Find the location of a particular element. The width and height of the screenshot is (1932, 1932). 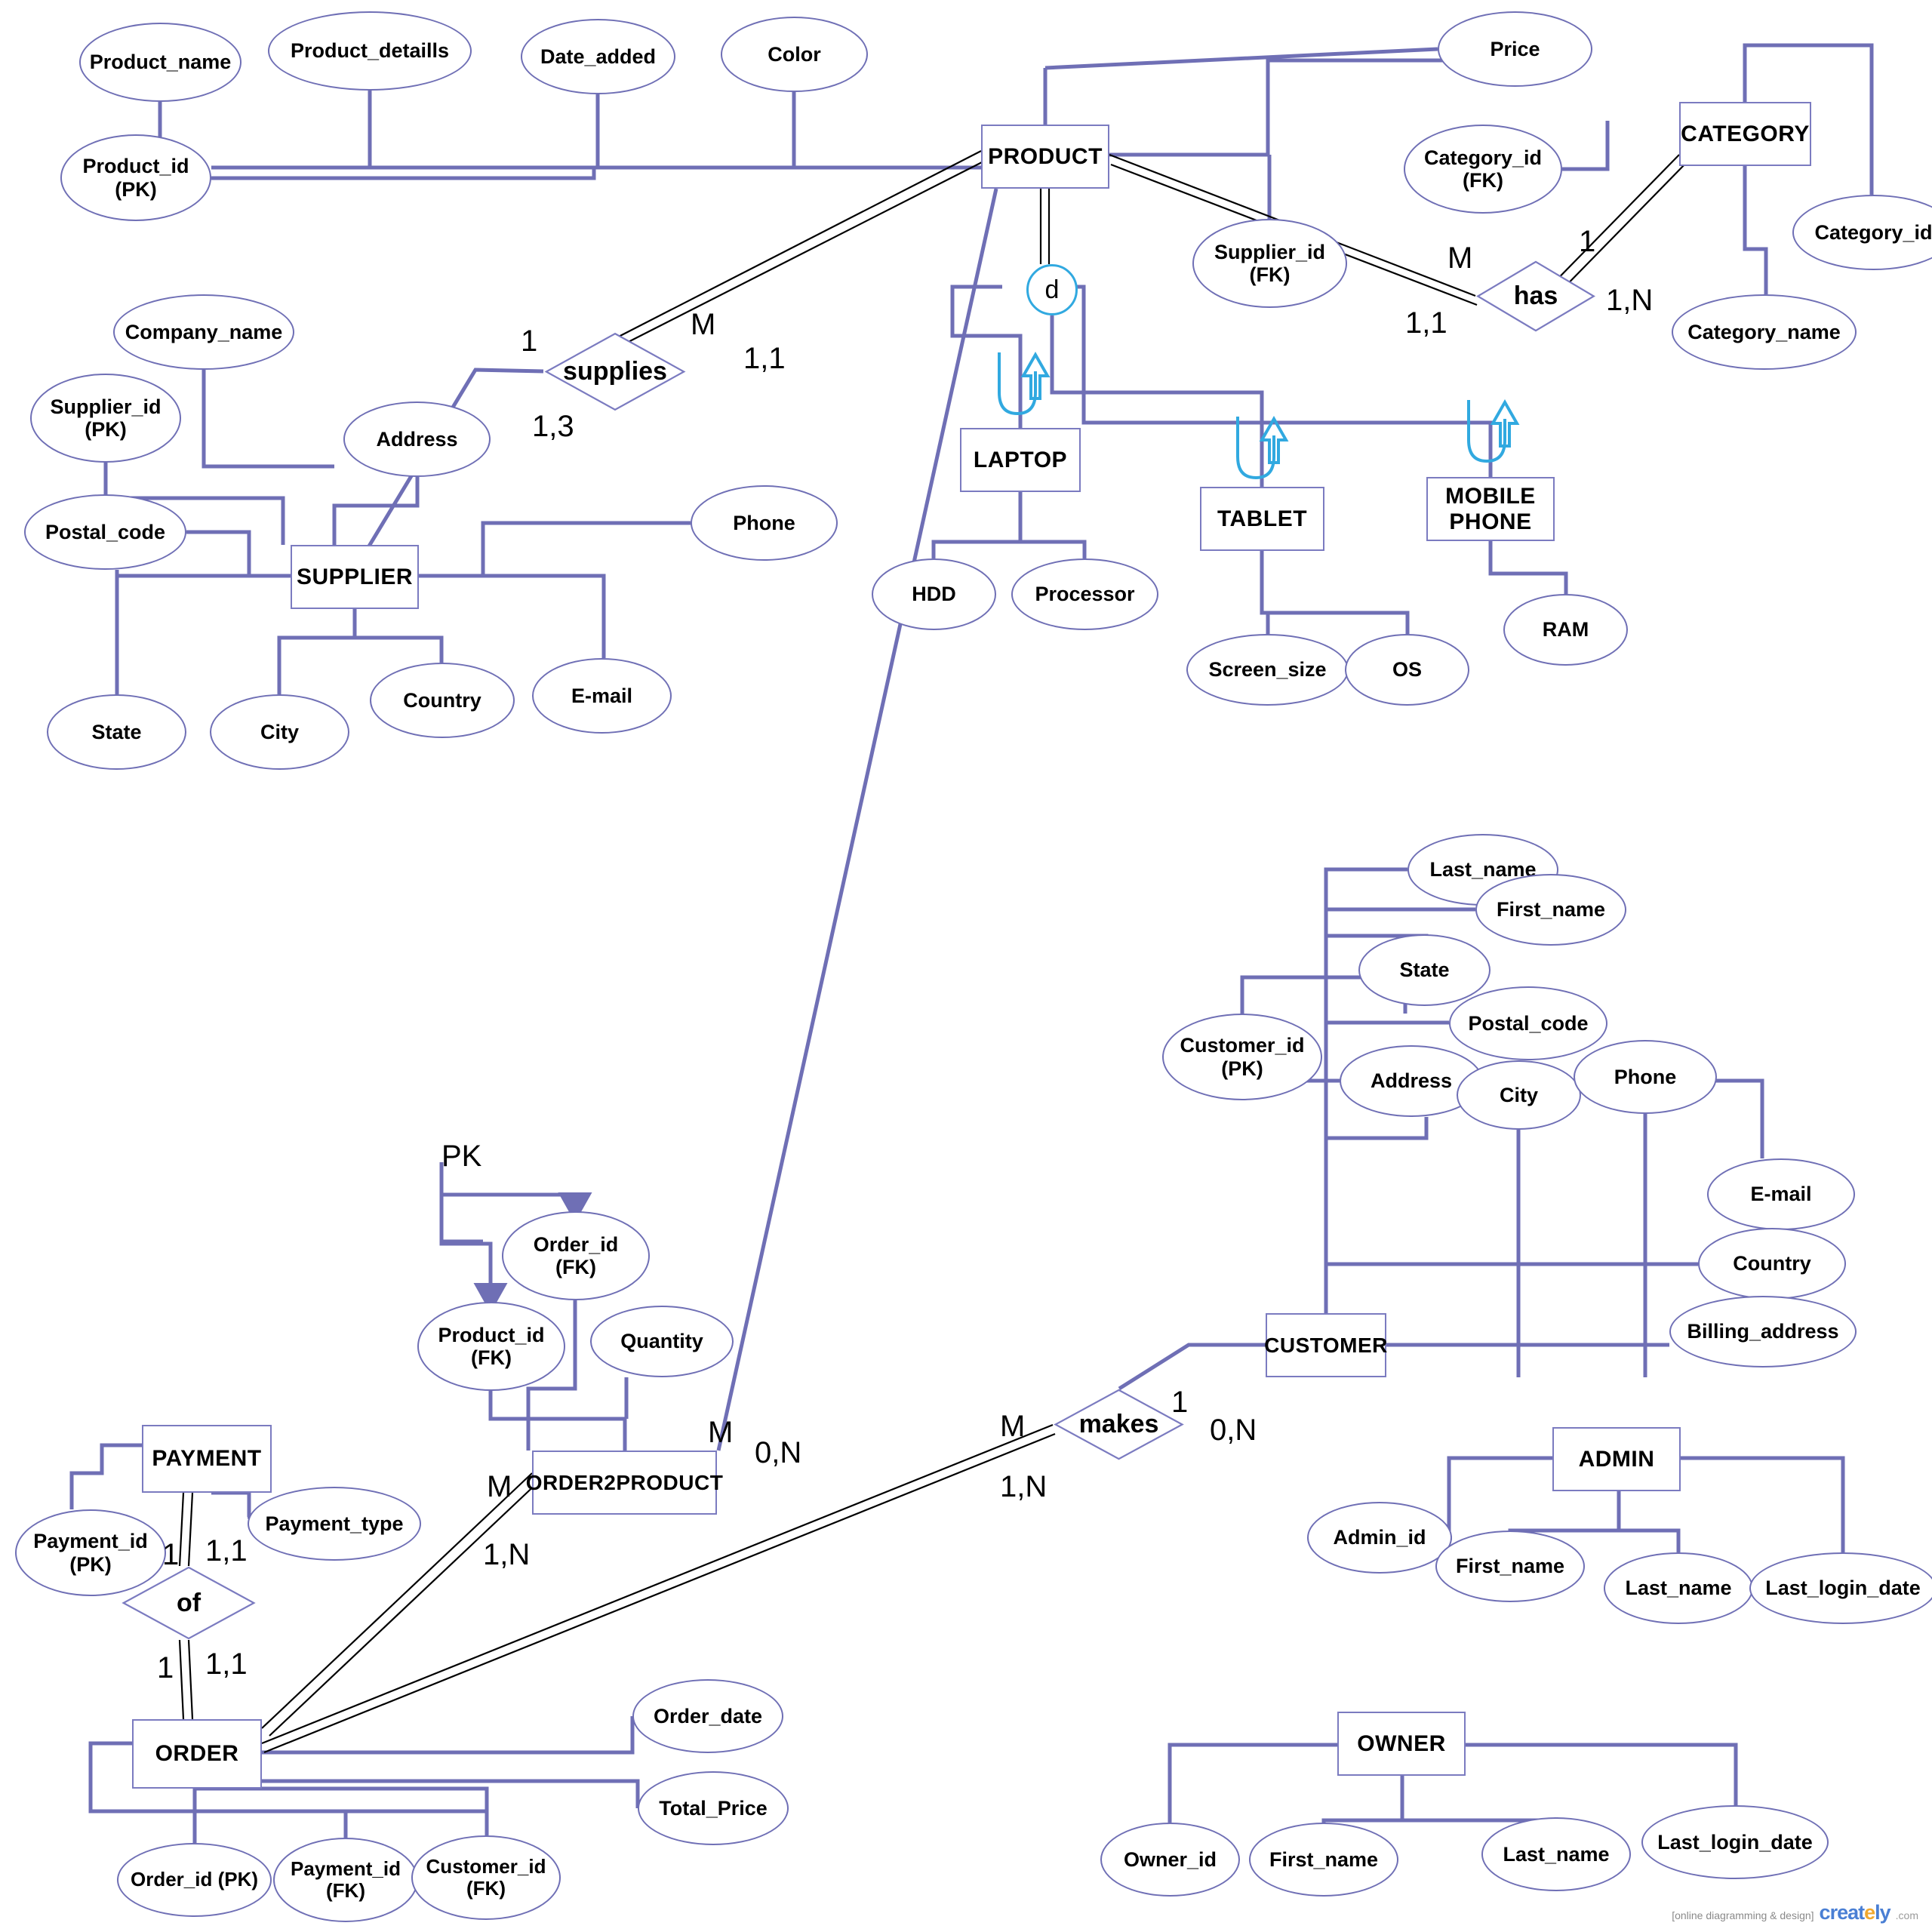

attribute-customer-city: City is located at coordinates (1519, 1095).